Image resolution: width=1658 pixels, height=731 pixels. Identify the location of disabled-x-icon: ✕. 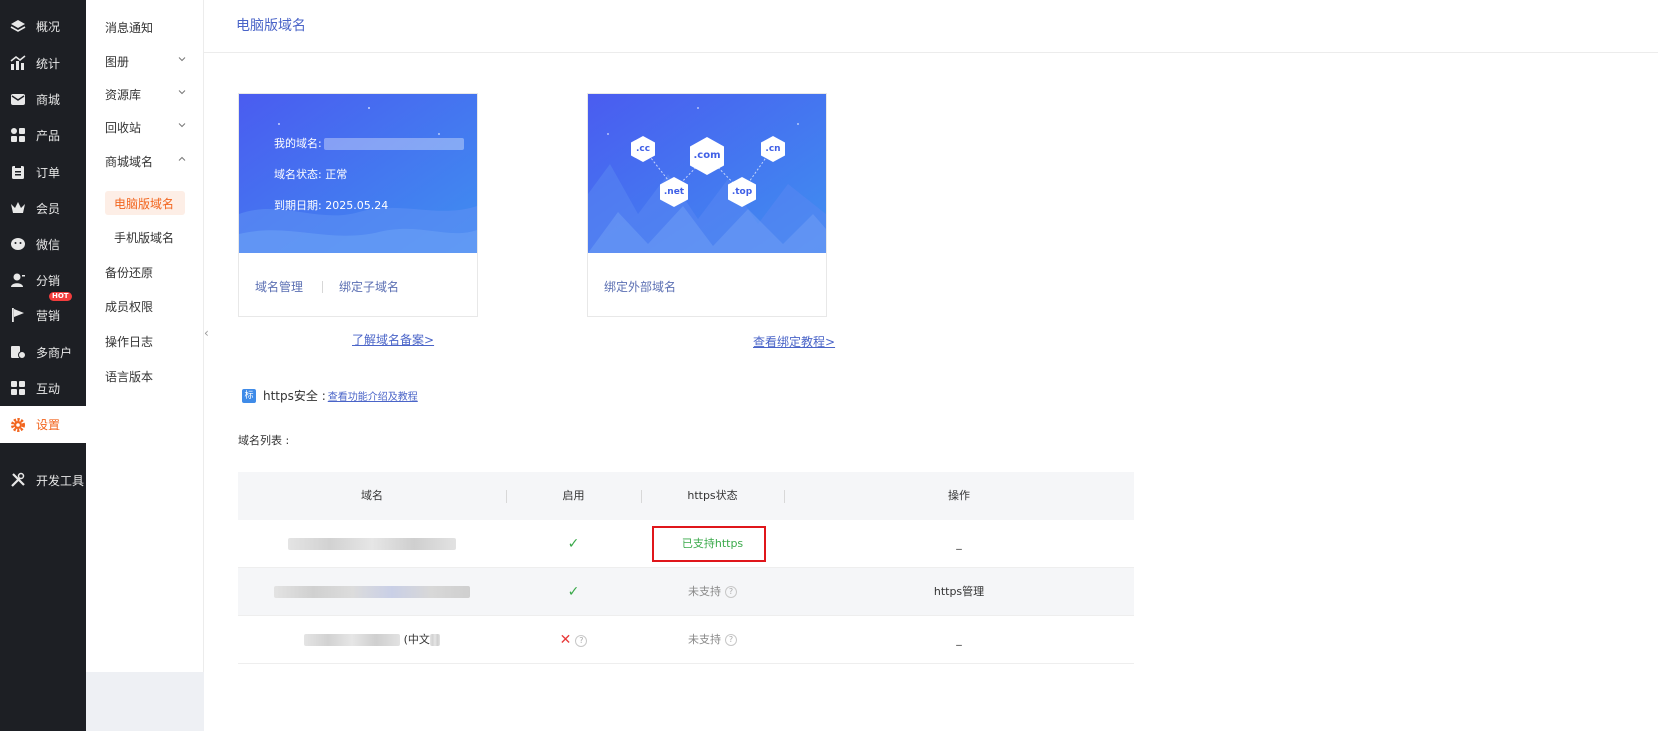
(565, 640).